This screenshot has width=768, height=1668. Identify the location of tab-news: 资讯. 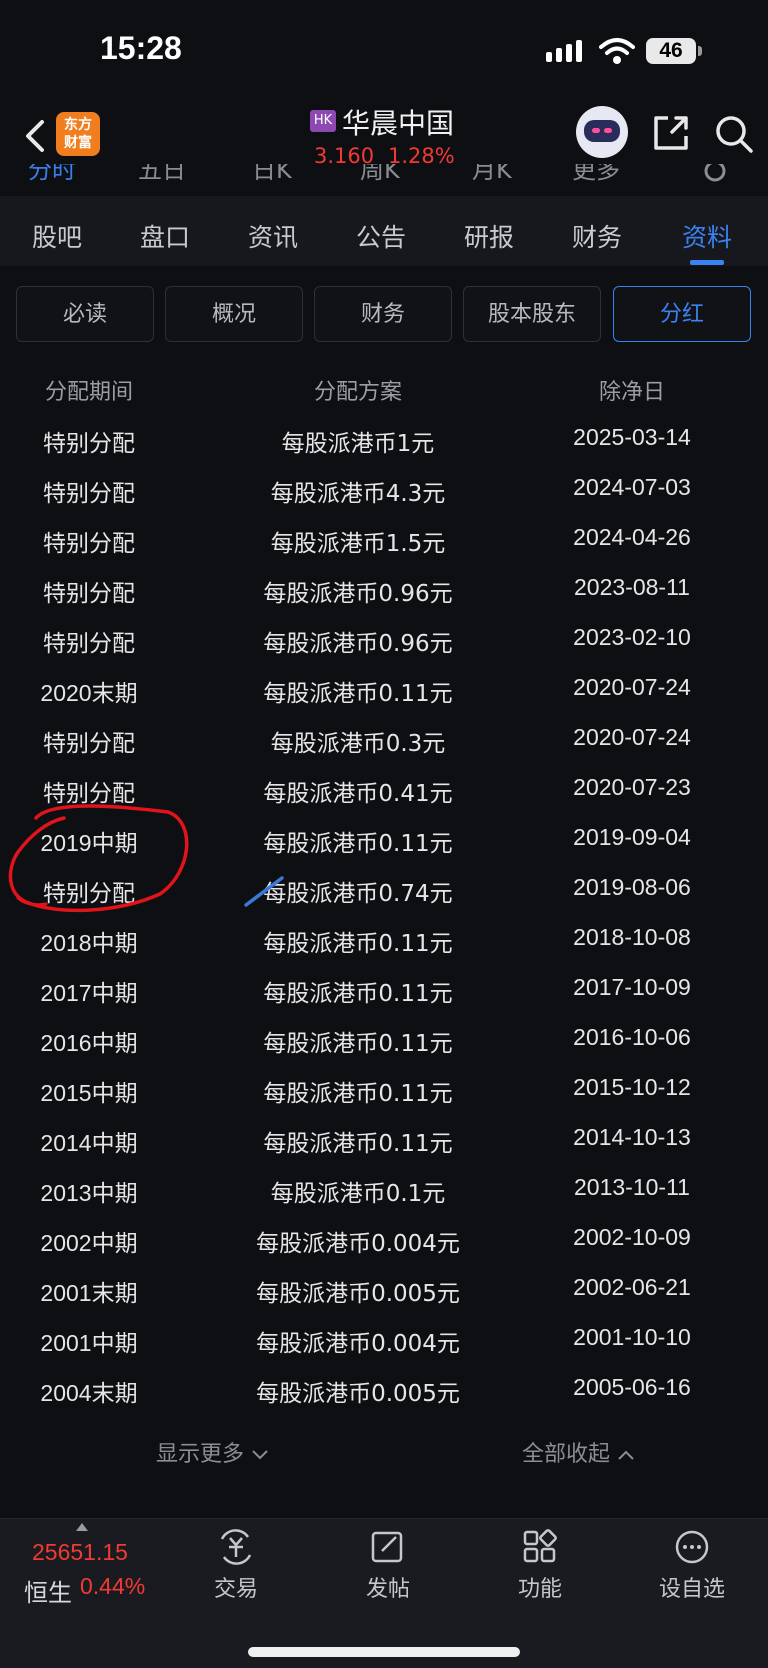
(273, 236).